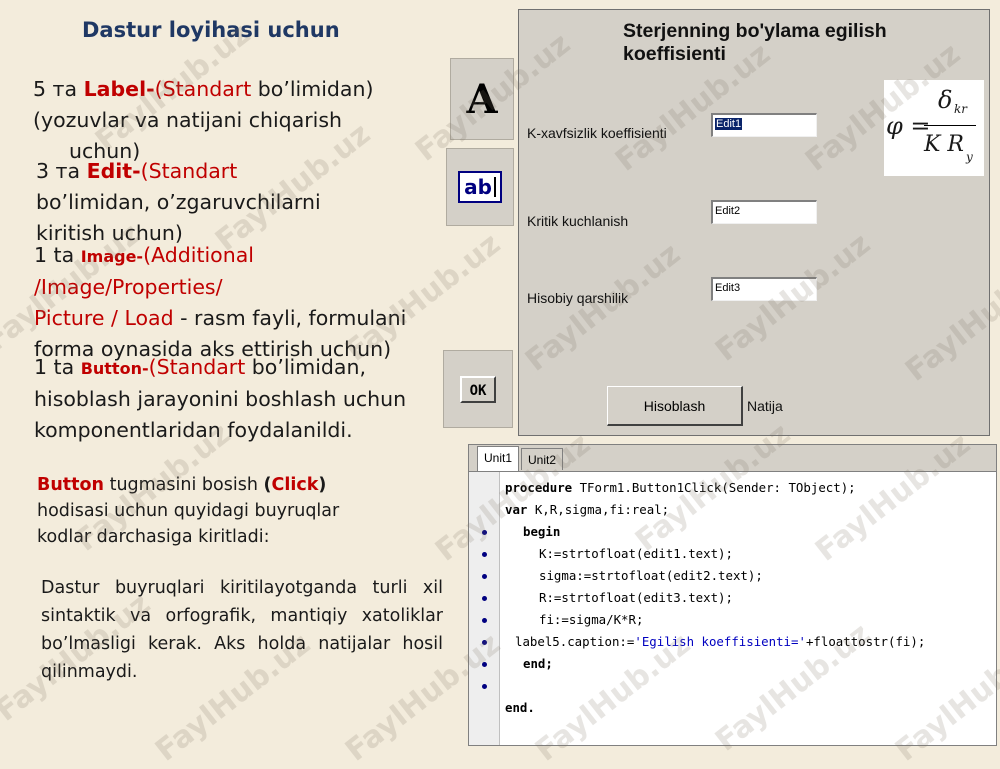 The image size is (1000, 769). I want to click on formula-denominator-sub: y, so click(969, 157).